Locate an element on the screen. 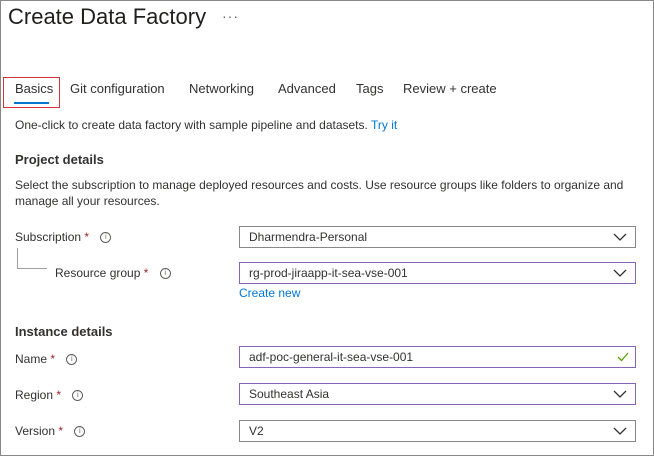  resource-group-label-text: Resource group is located at coordinates (98, 273).